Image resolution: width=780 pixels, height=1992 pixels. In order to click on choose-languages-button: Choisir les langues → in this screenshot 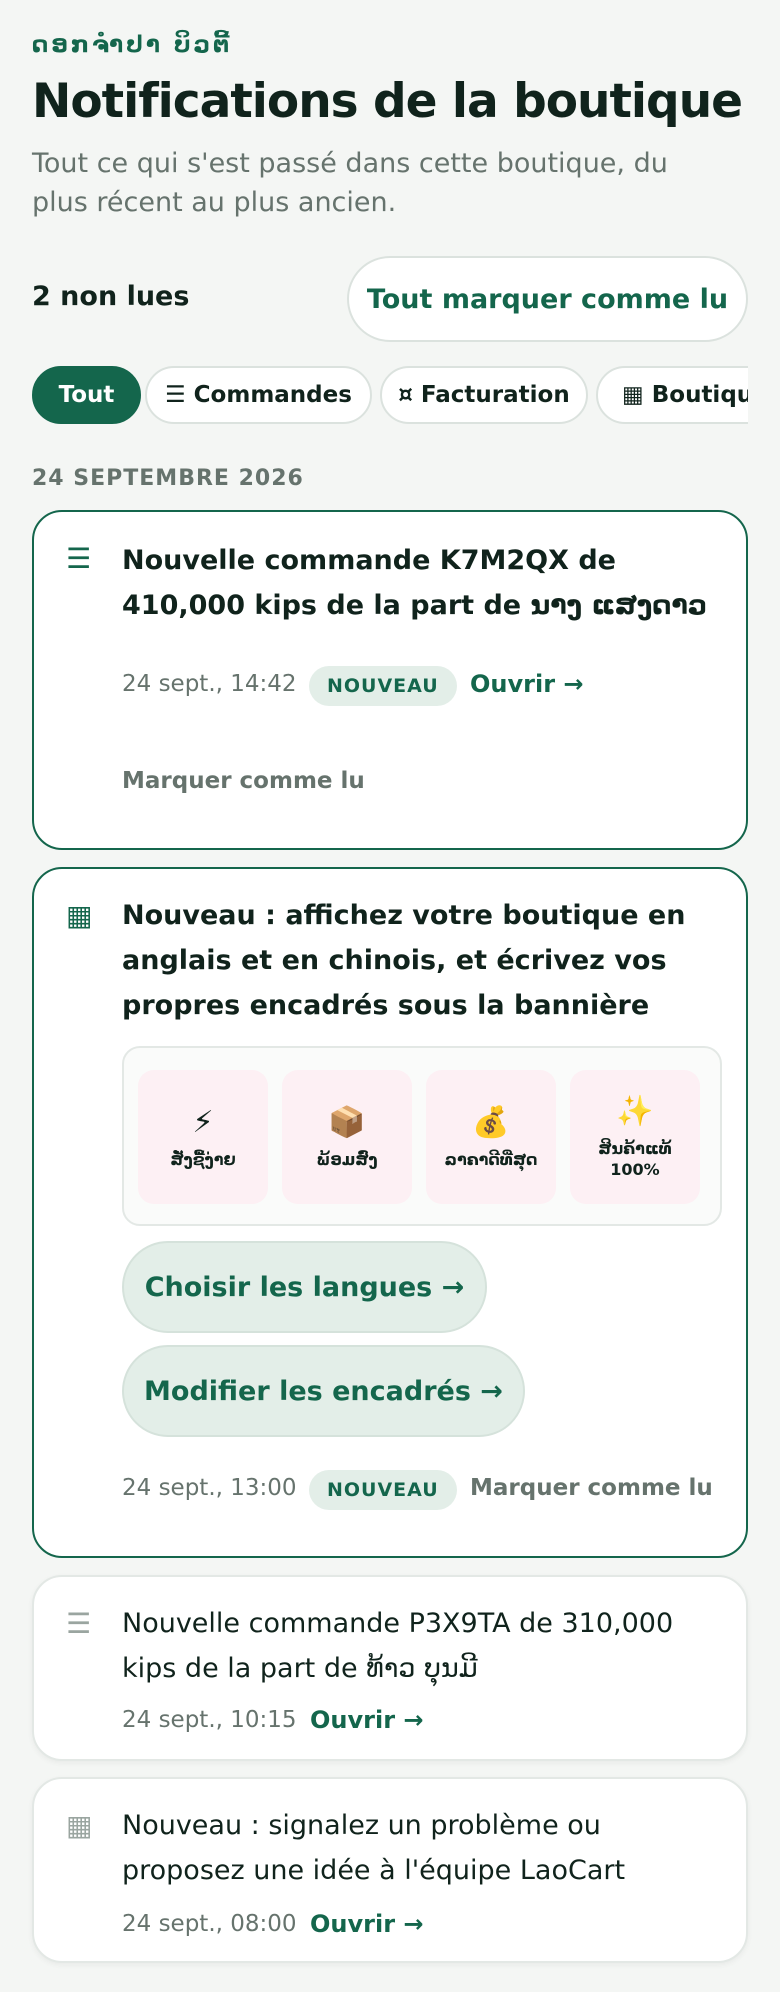, I will do `click(304, 1287)`.